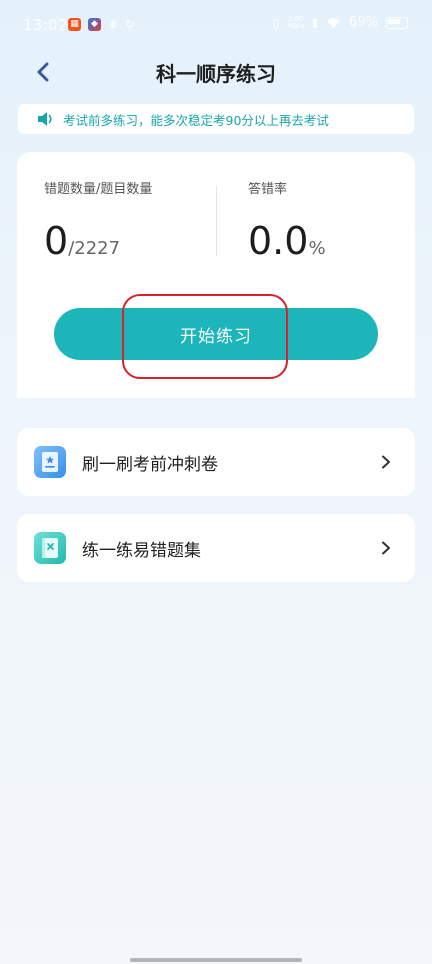 The width and height of the screenshot is (432, 964). What do you see at coordinates (268, 189) in the screenshot?
I see `error-rate-label: 答错率` at bounding box center [268, 189].